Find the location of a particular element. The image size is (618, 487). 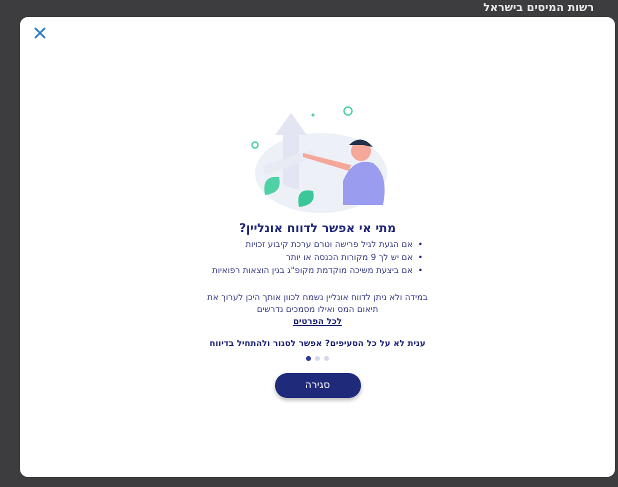

site-title: רשות המיסים בישראל is located at coordinates (538, 8).